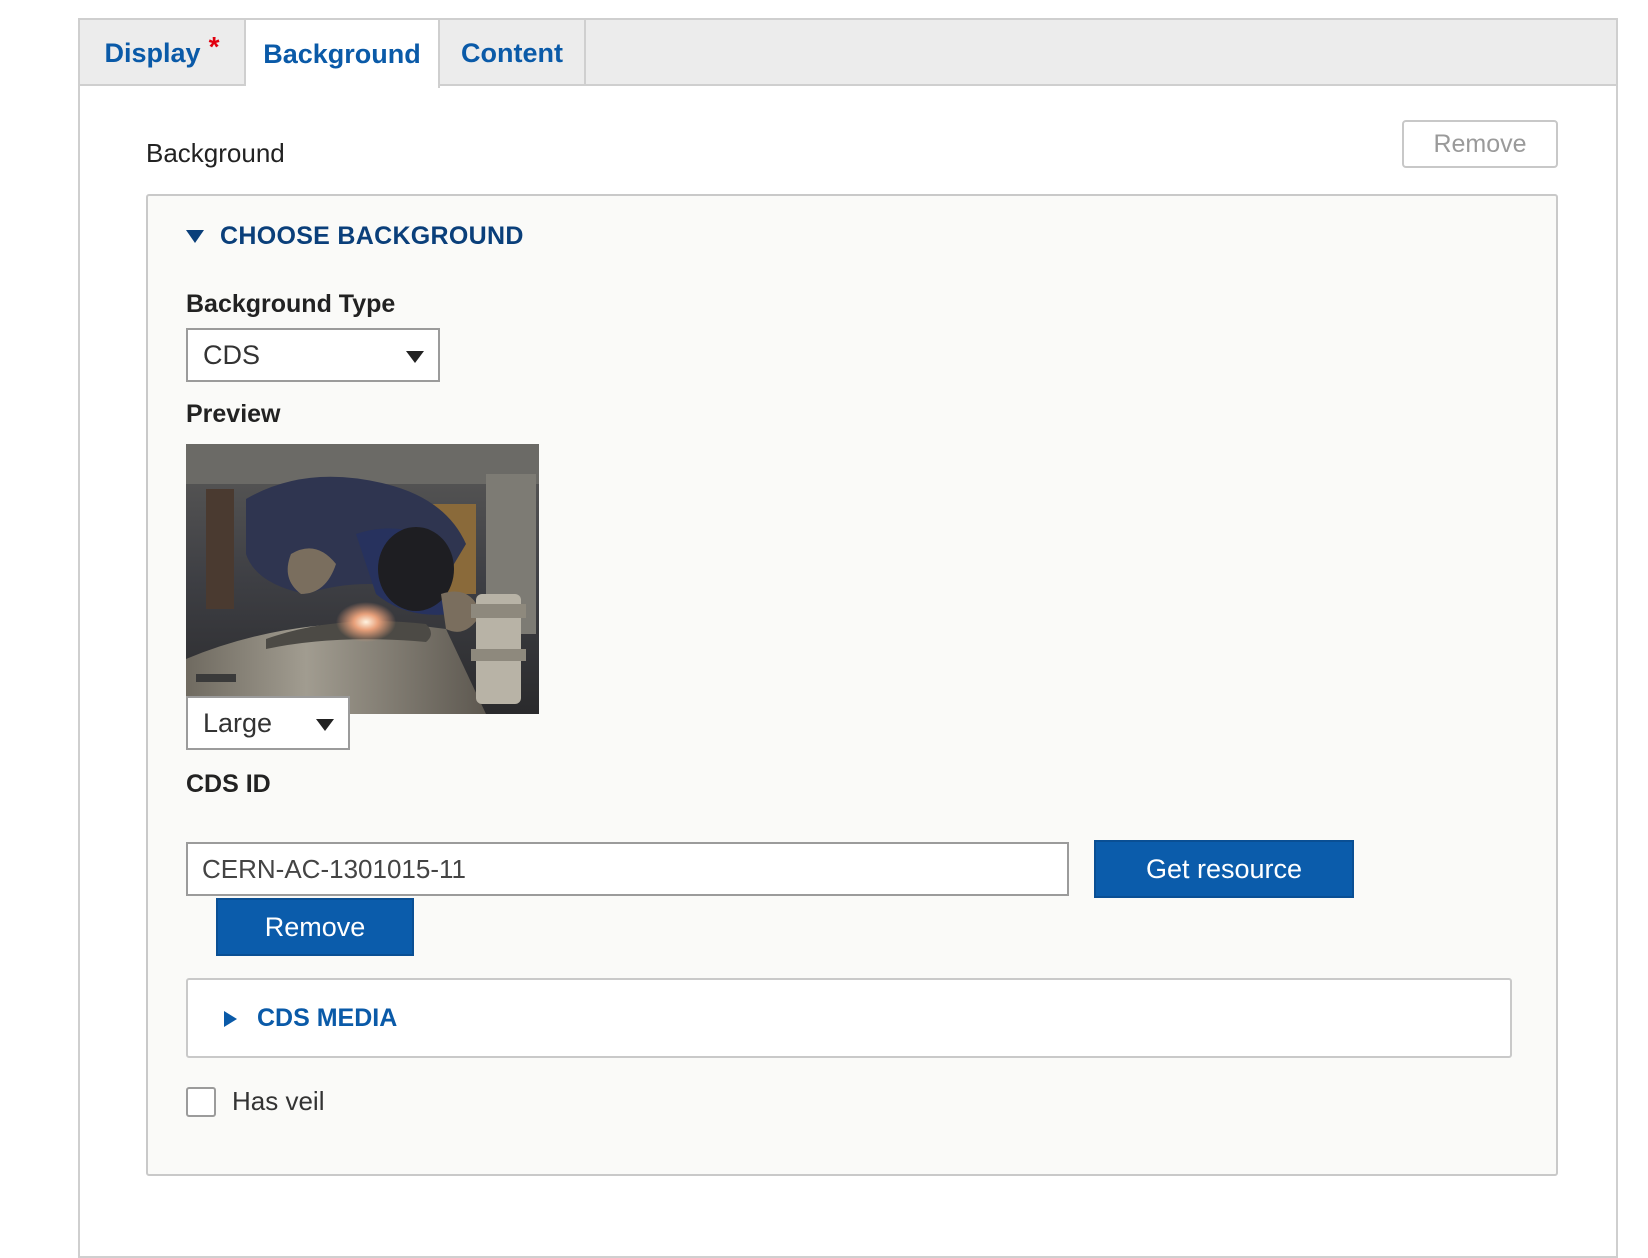  I want to click on tab-content-label: Content, so click(512, 52).